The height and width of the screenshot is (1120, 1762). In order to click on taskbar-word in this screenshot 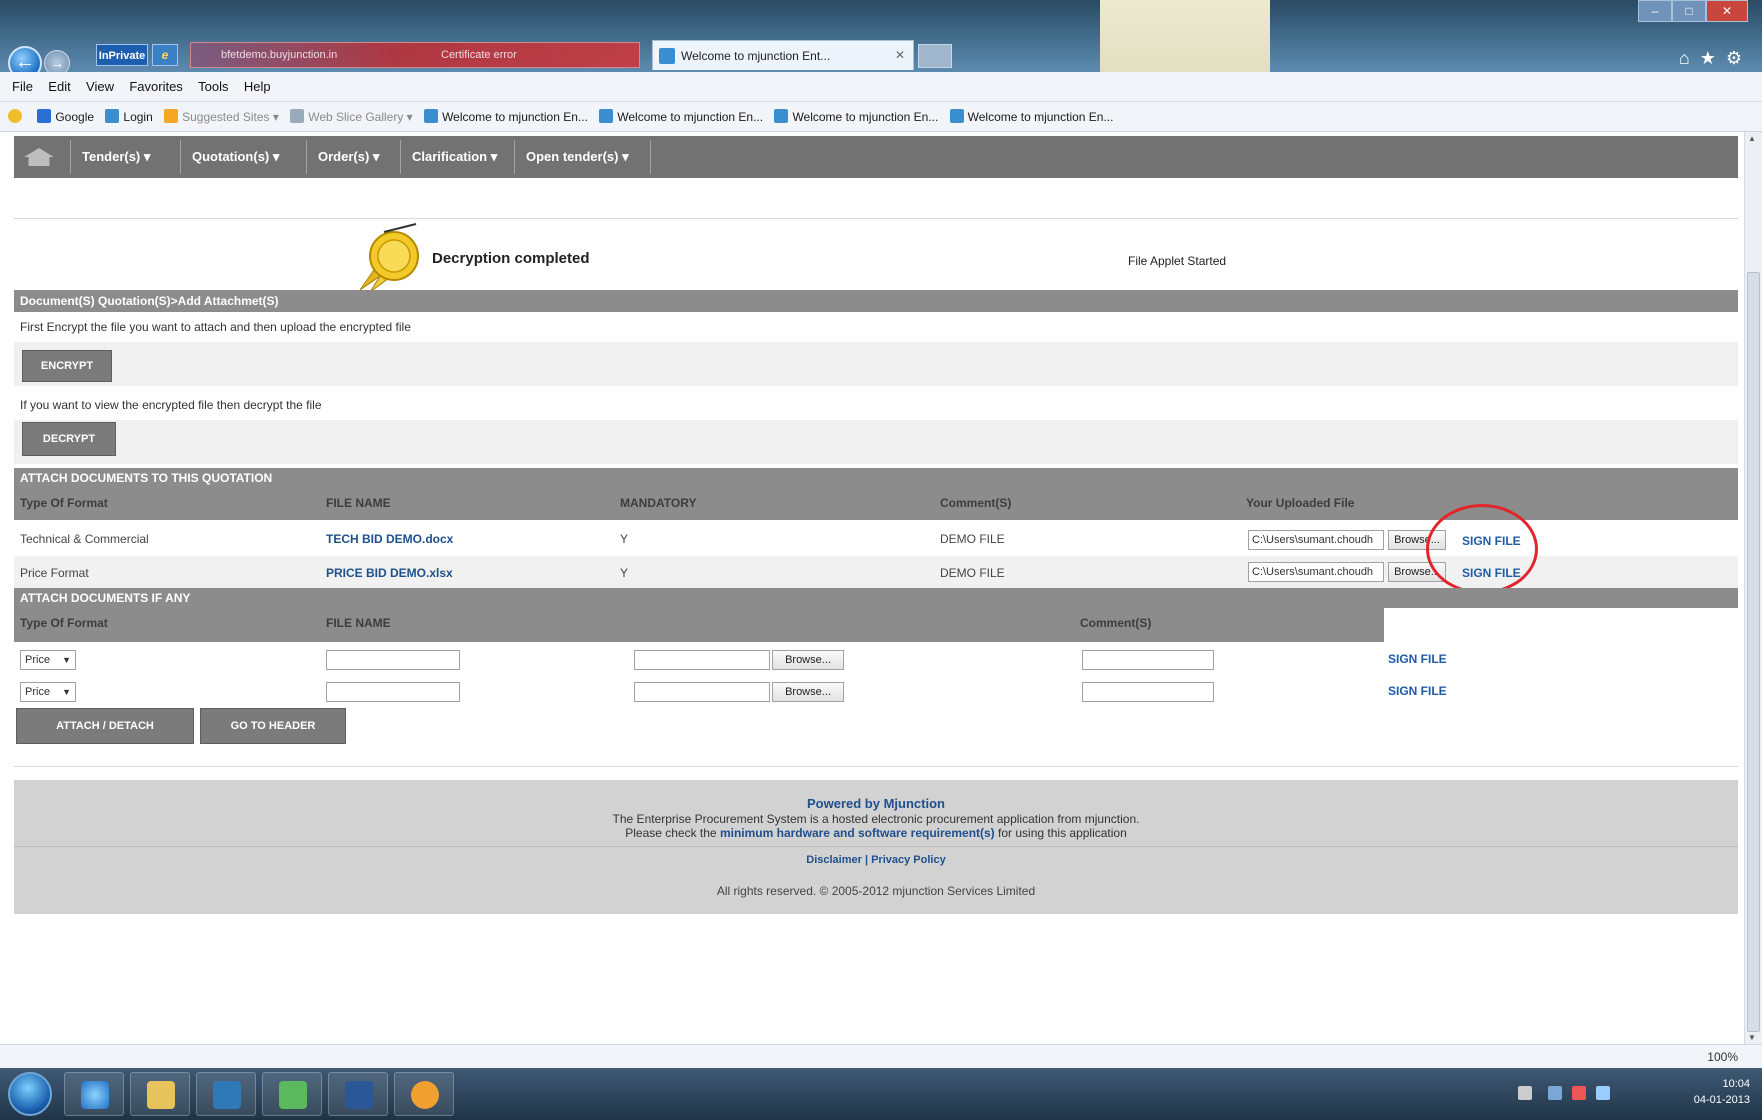, I will do `click(358, 1094)`.